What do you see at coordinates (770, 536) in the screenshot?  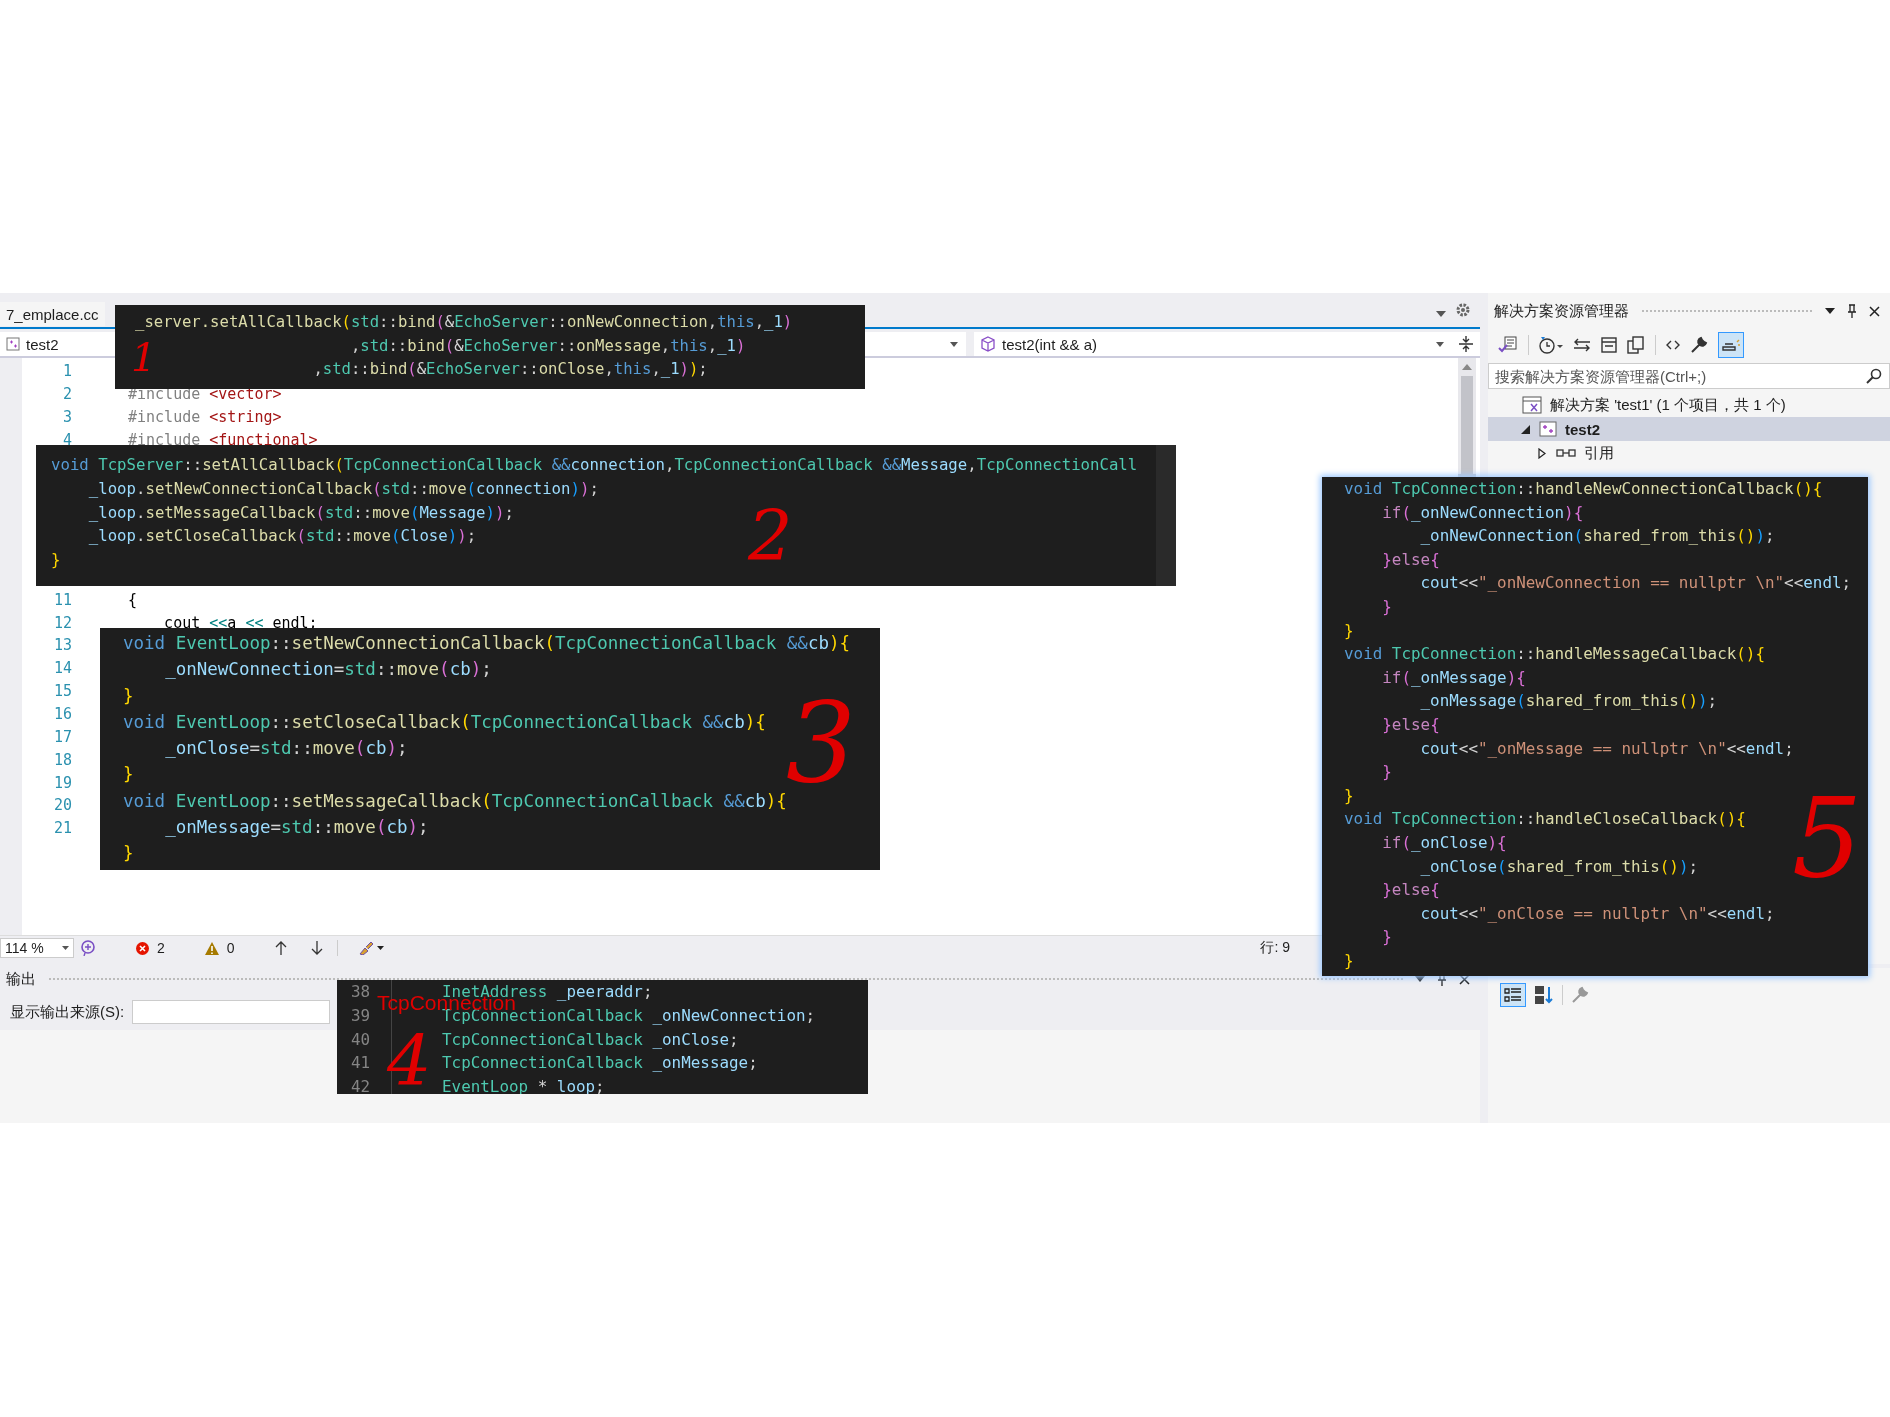 I see `handwritten-number: 2` at bounding box center [770, 536].